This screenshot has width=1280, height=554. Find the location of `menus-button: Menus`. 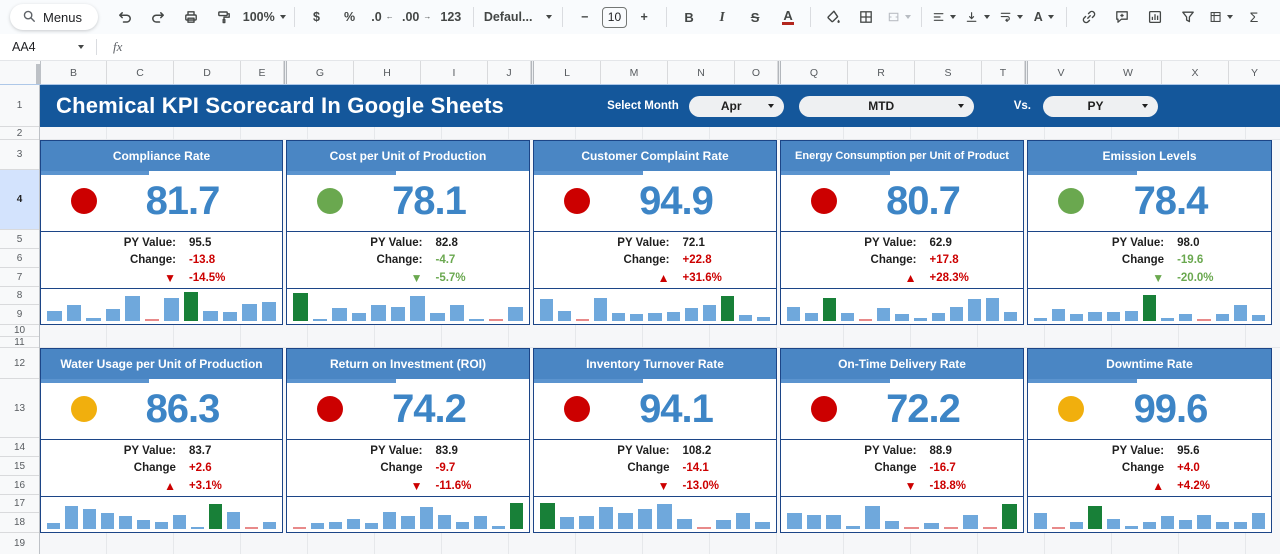

menus-button: Menus is located at coordinates (54, 17).